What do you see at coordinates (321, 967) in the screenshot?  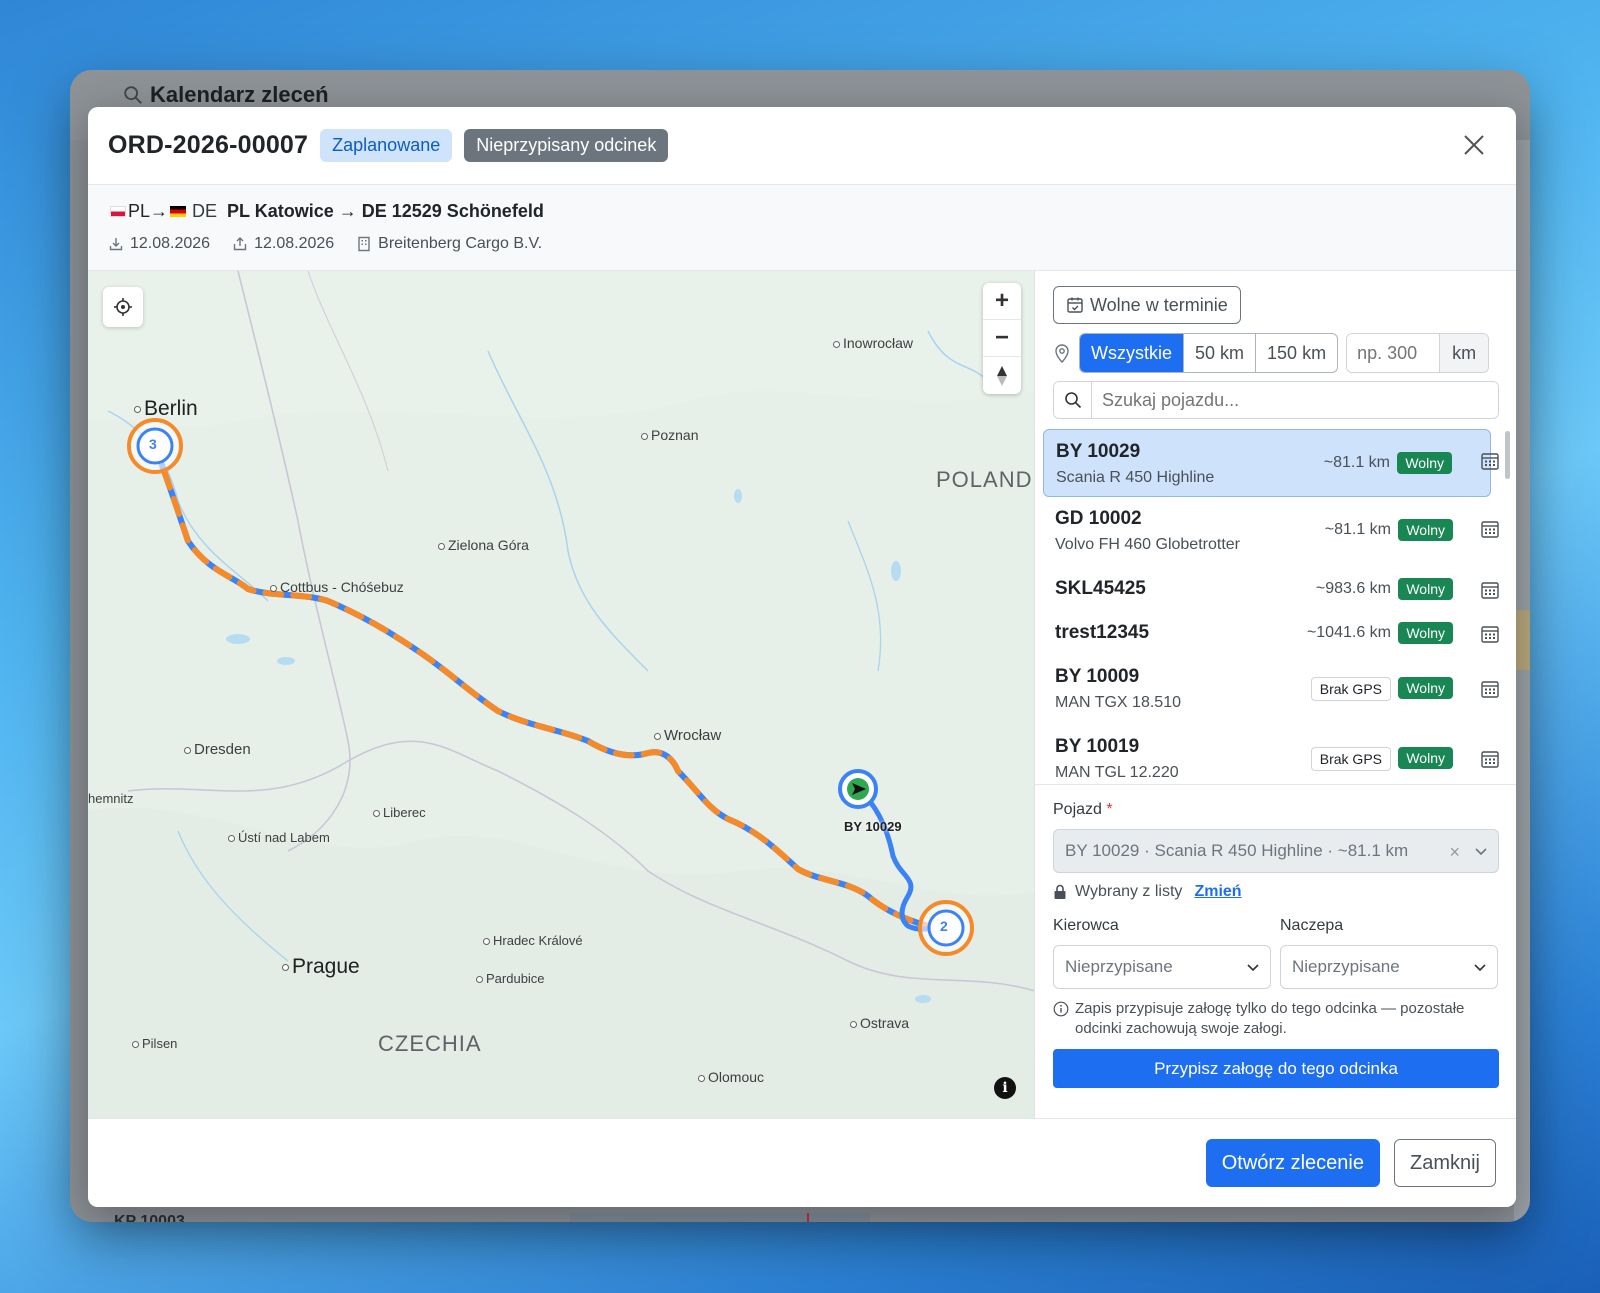 I see `map-label-prague: Prague` at bounding box center [321, 967].